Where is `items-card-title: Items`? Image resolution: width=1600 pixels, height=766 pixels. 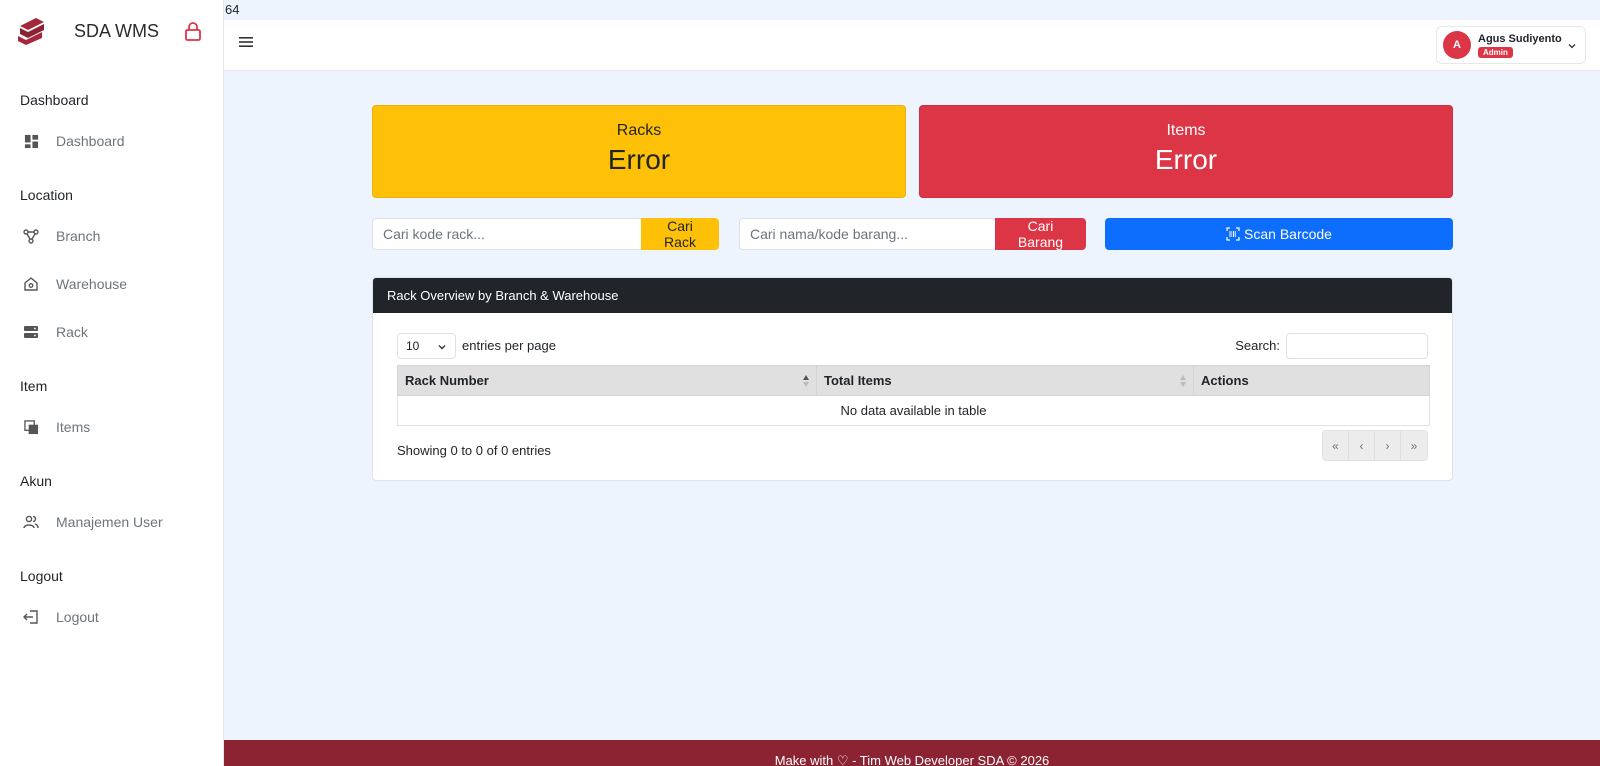 items-card-title: Items is located at coordinates (1186, 130).